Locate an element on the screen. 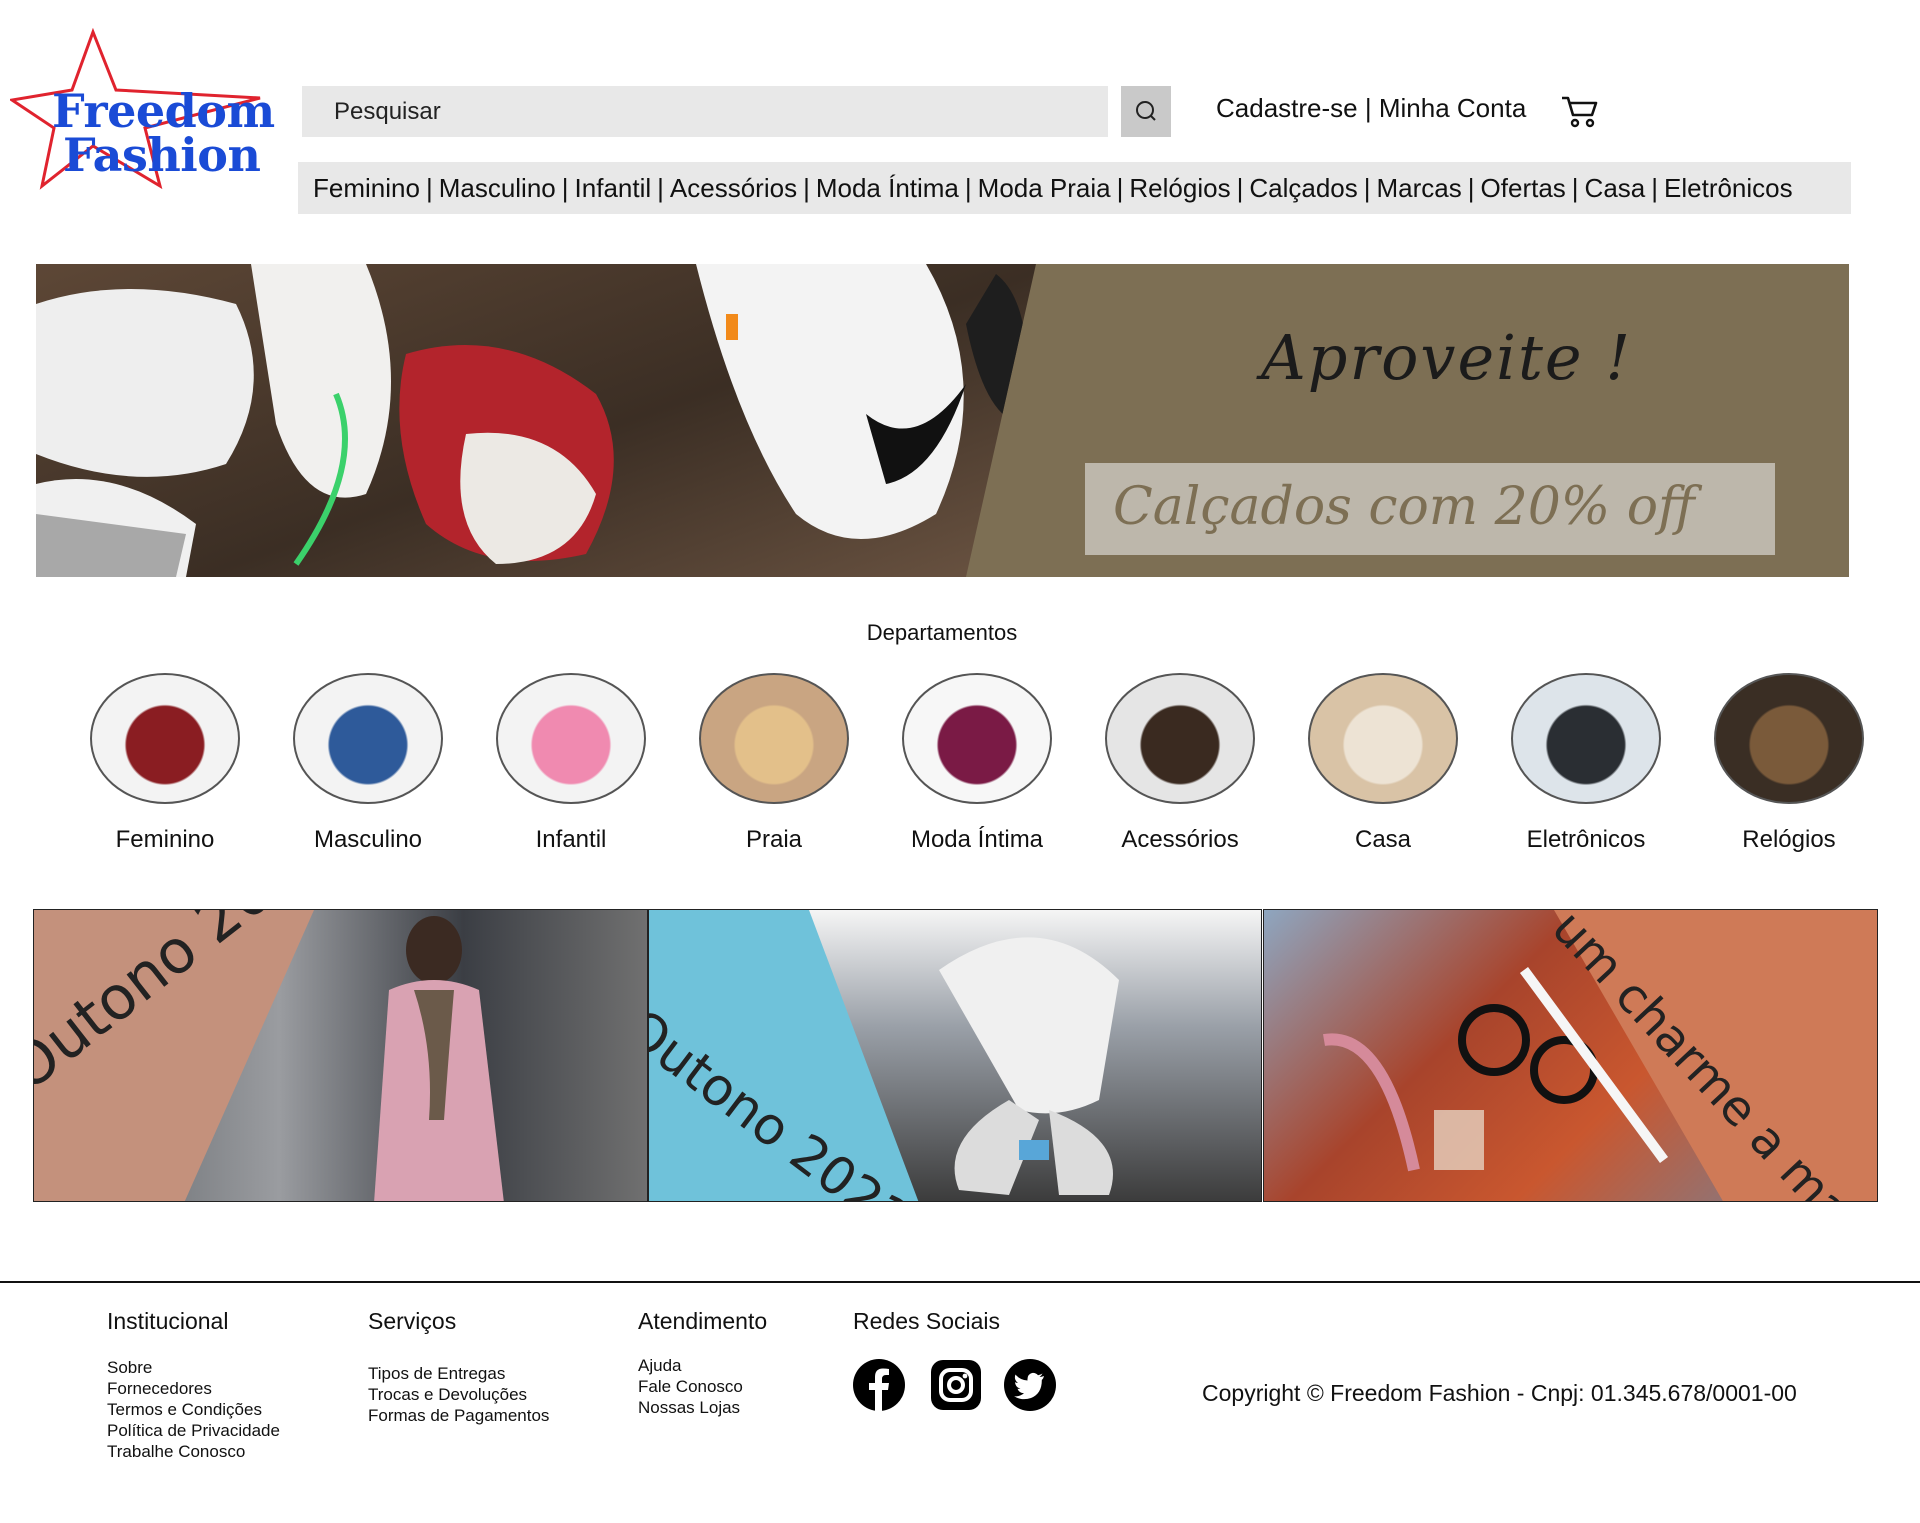  footer-col-title: Institucional is located at coordinates (168, 1321).